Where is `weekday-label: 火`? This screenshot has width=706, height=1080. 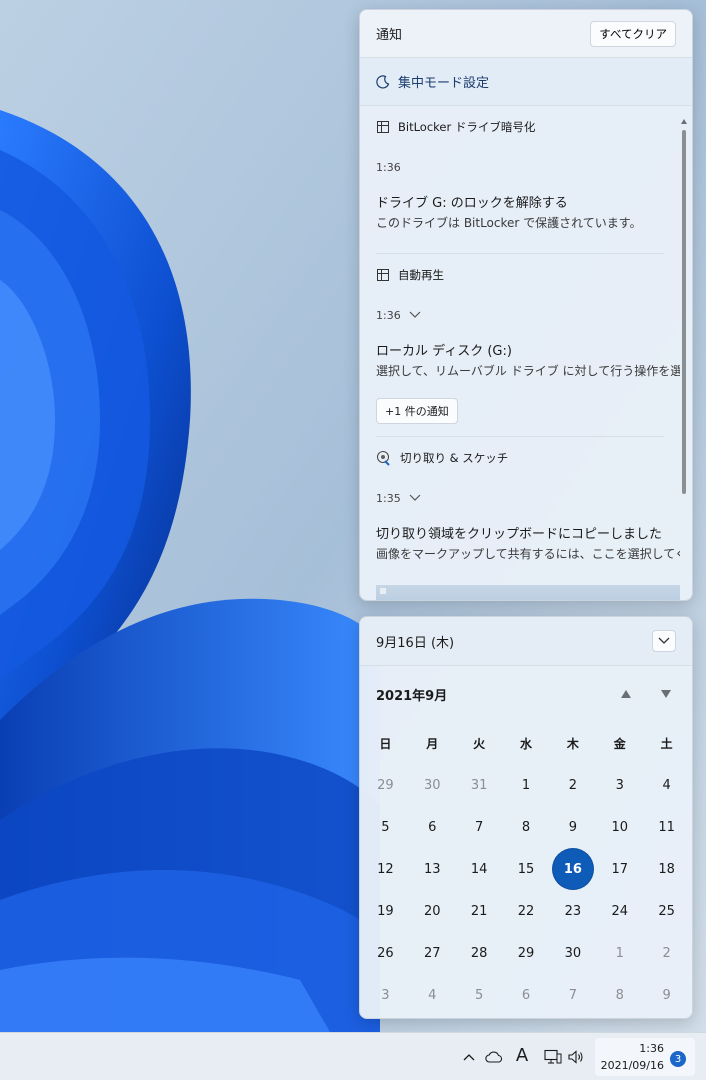 weekday-label: 火 is located at coordinates (479, 743).